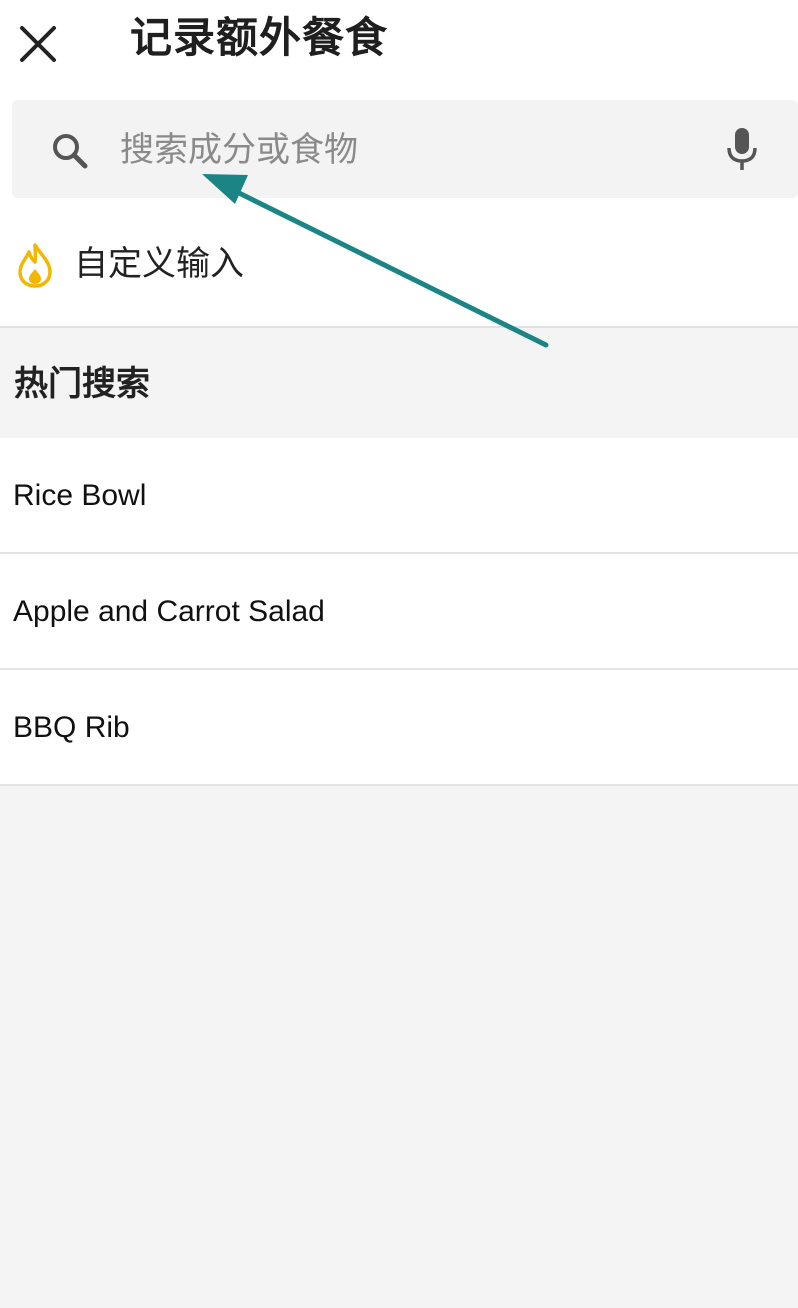  What do you see at coordinates (70, 151) in the screenshot?
I see `search-icon` at bounding box center [70, 151].